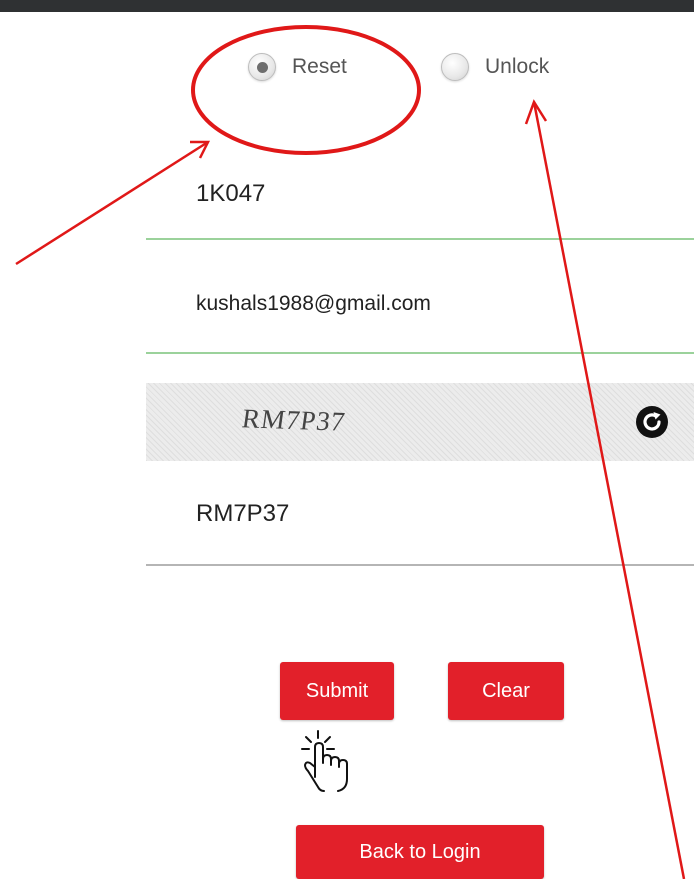 This screenshot has height=879, width=694. I want to click on captcha-input-underline, so click(420, 565).